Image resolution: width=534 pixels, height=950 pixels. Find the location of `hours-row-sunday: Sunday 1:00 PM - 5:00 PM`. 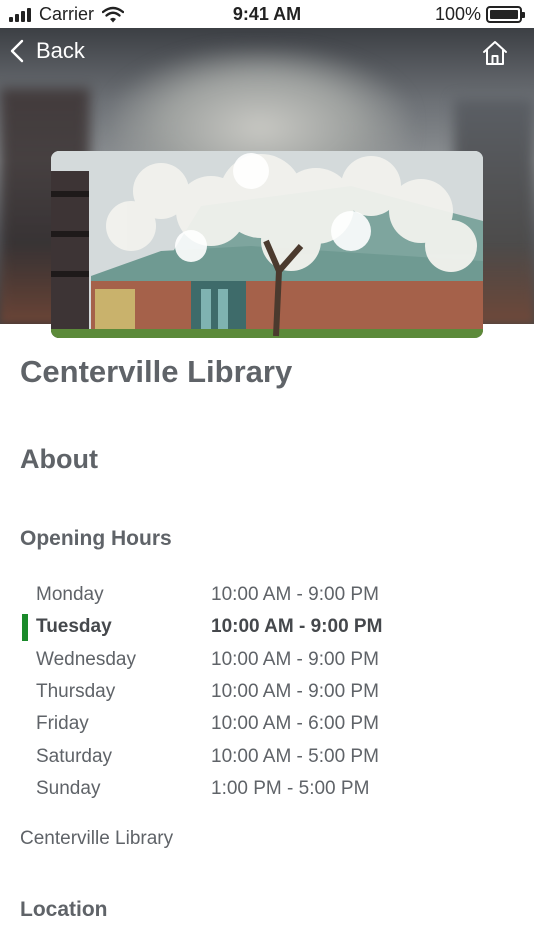

hours-row-sunday: Sunday 1:00 PM - 5:00 PM is located at coordinates (267, 789).